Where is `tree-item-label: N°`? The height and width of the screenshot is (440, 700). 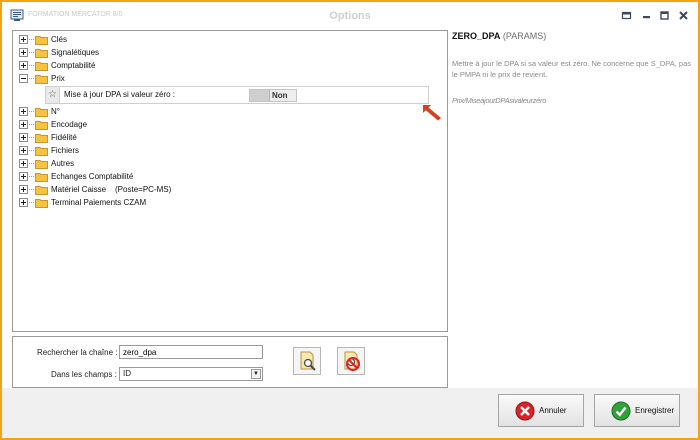 tree-item-label: N° is located at coordinates (55, 111).